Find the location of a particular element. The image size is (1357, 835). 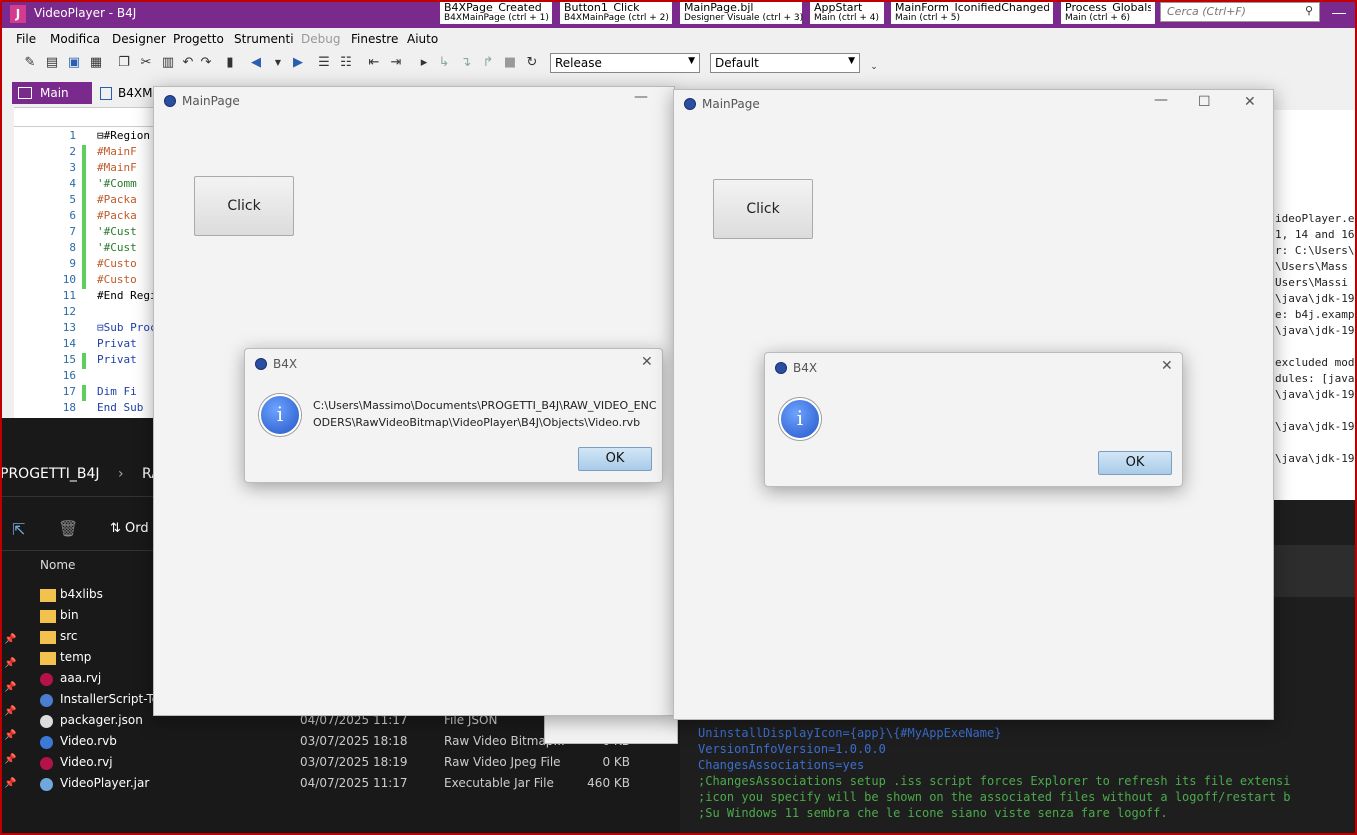

search-input: Cerca (Ctrl+F) ⚲ is located at coordinates (1240, 12).